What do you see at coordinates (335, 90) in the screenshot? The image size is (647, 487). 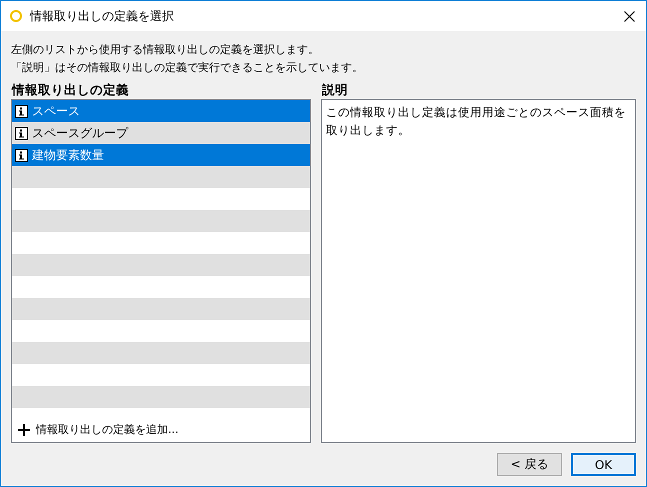 I see `description-heading: 説明` at bounding box center [335, 90].